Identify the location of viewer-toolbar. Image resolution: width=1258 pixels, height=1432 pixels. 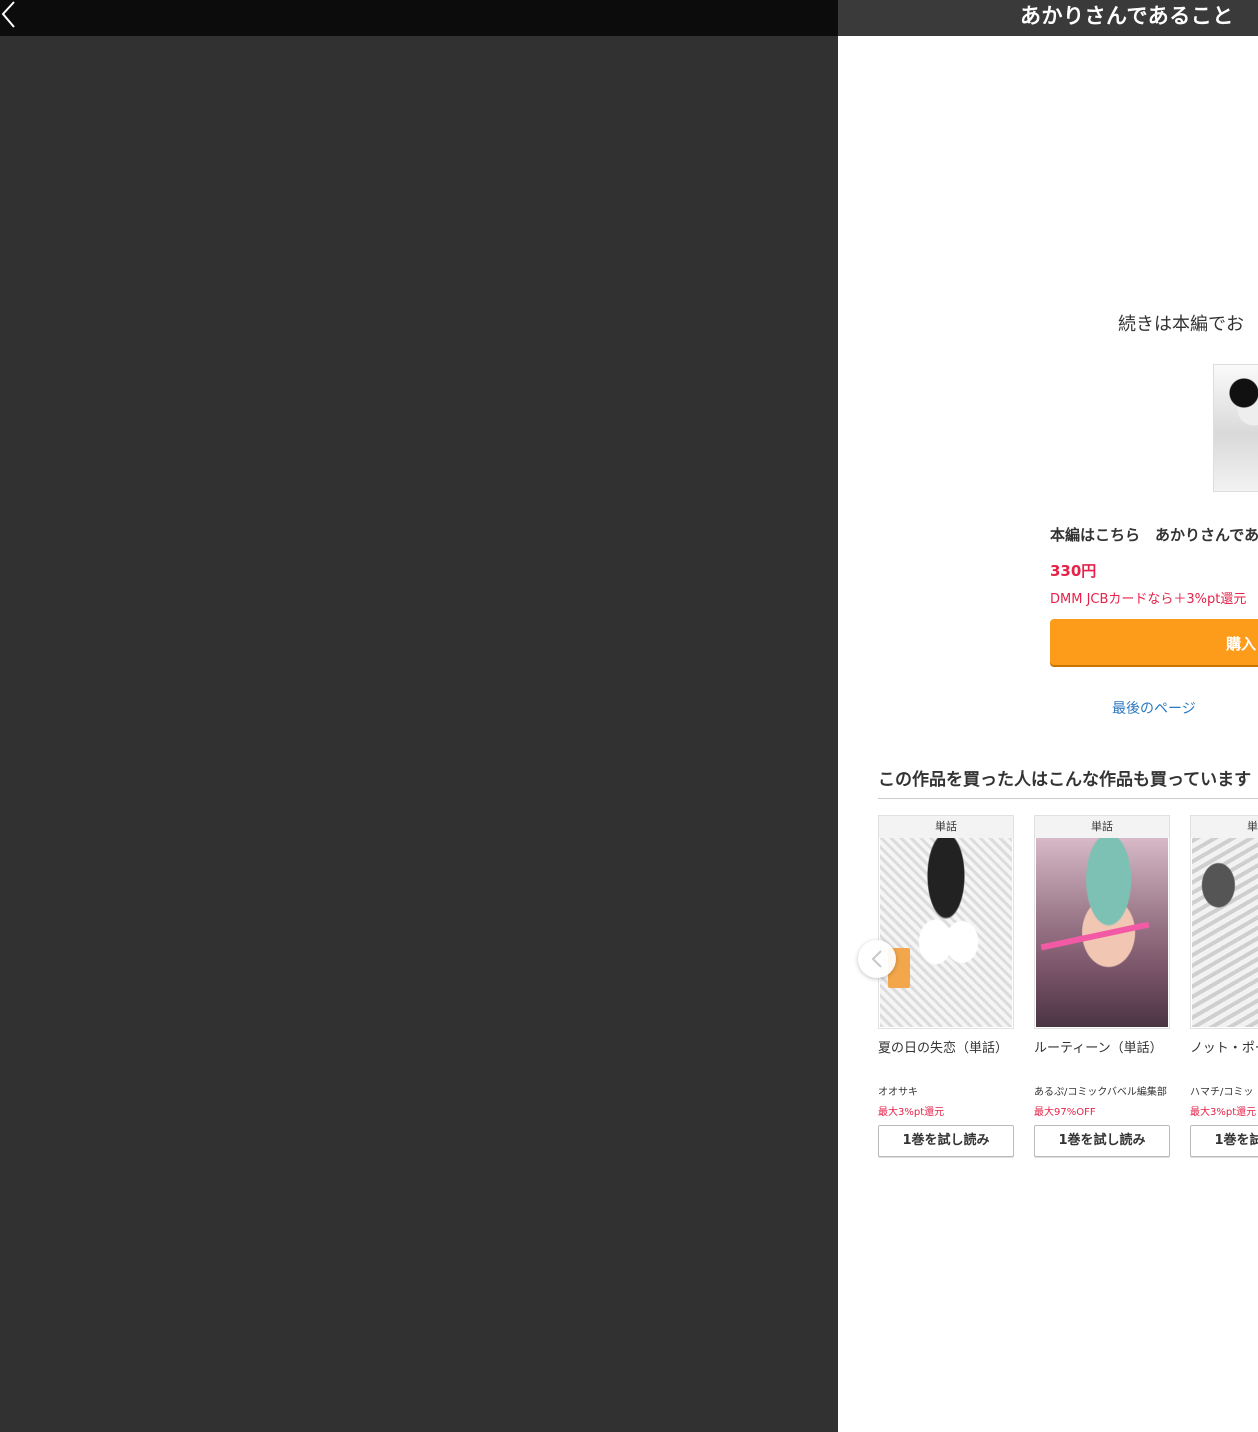
(419, 18).